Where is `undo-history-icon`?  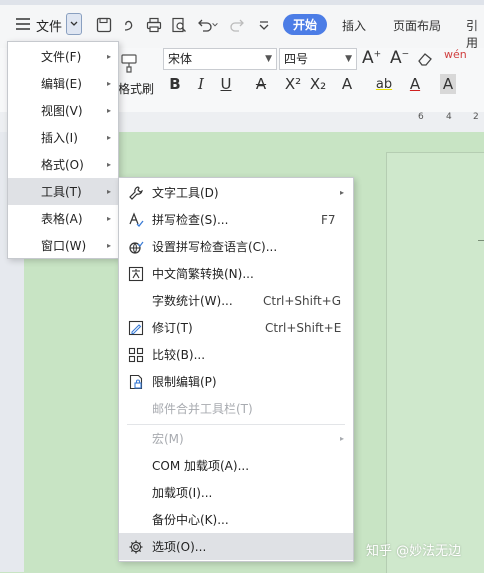
undo-history-icon is located at coordinates (129, 25).